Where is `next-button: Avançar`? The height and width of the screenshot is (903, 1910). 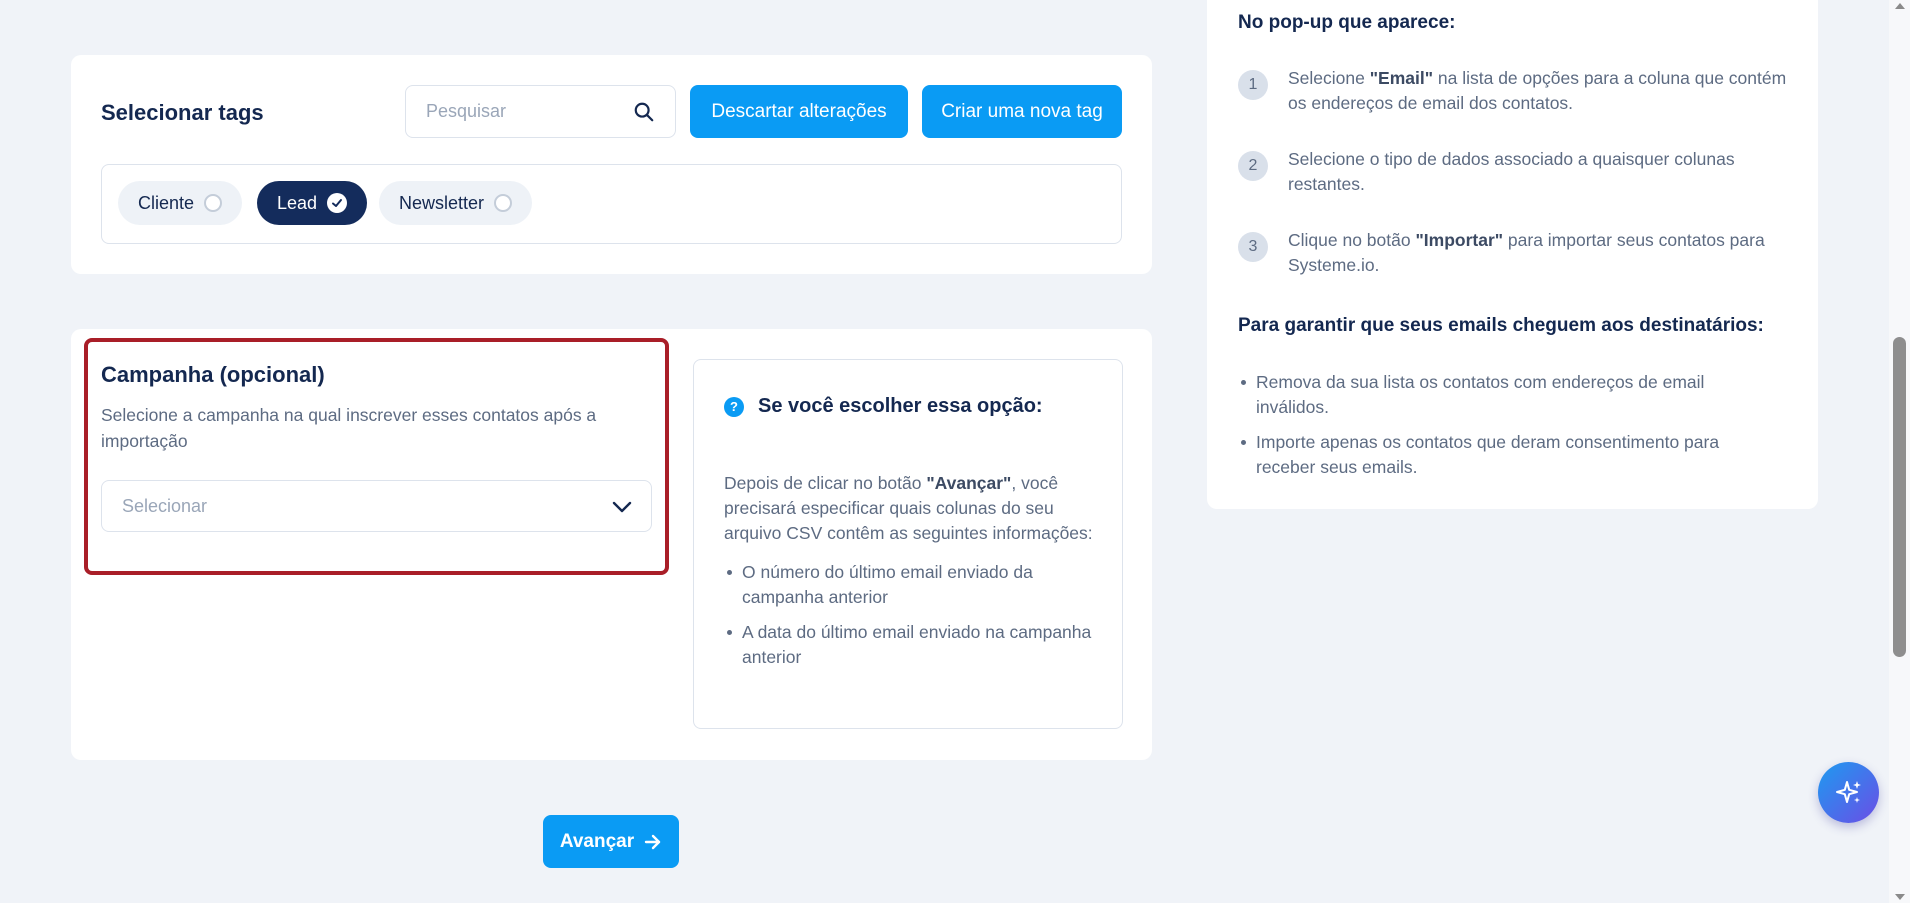
next-button: Avançar is located at coordinates (611, 841).